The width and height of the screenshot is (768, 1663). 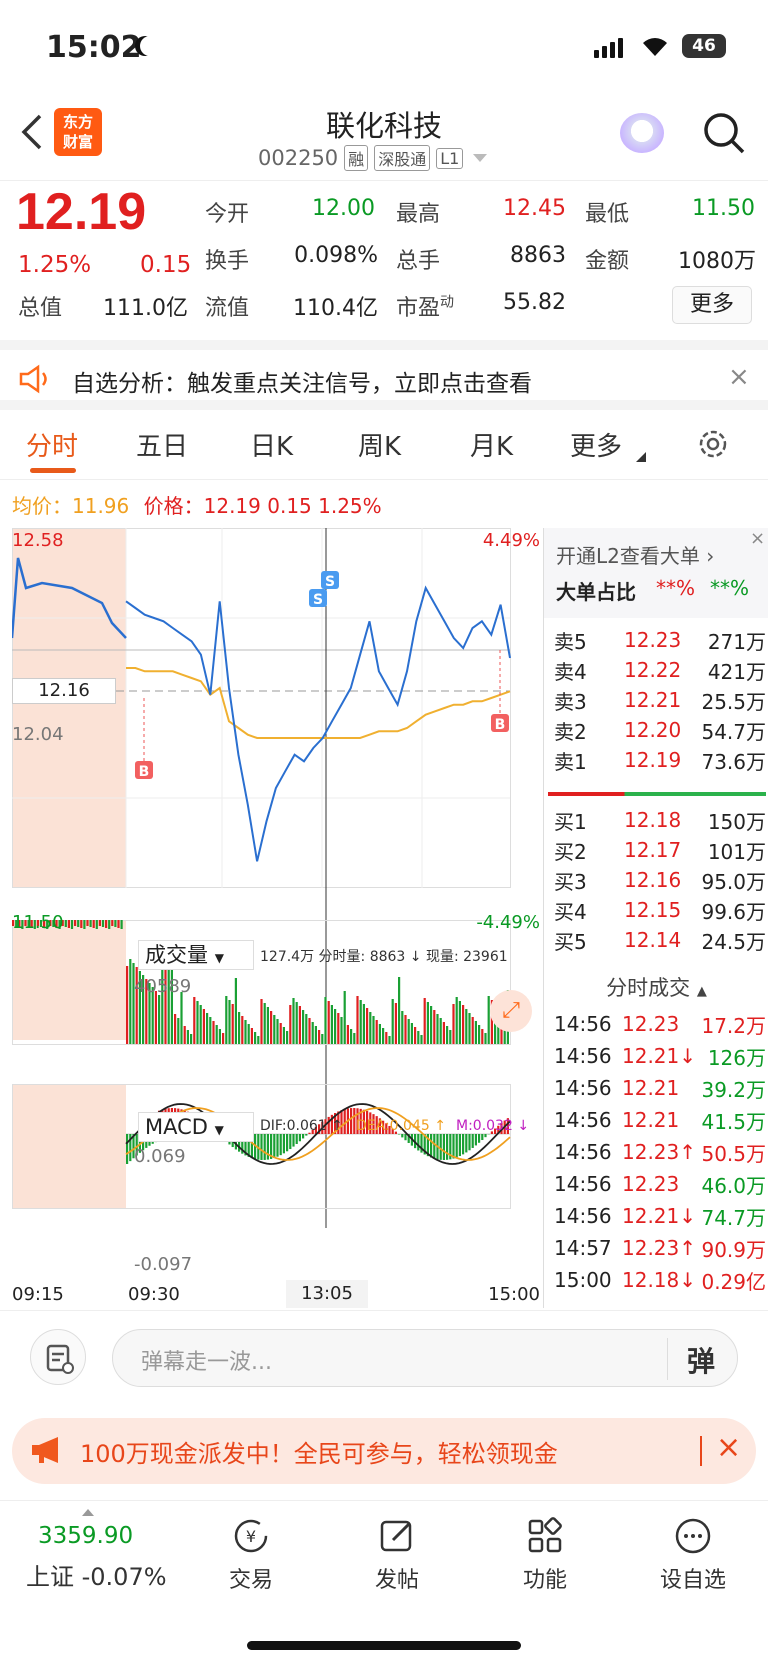 I want to click on tick-volume: 126万, so click(x=736, y=1057).